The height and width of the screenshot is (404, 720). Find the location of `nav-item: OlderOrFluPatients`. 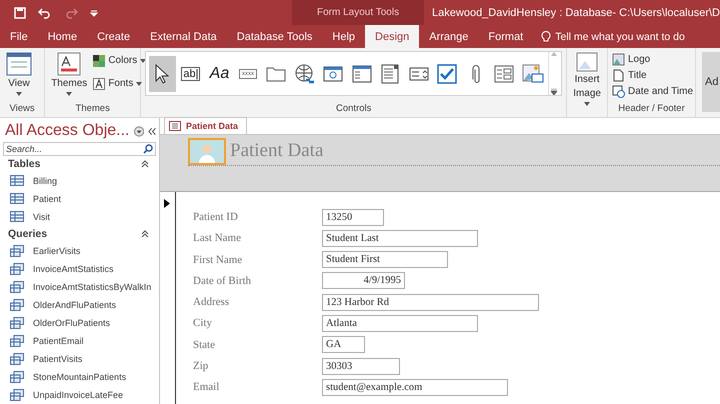

nav-item: OlderOrFluPatients is located at coordinates (79, 323).